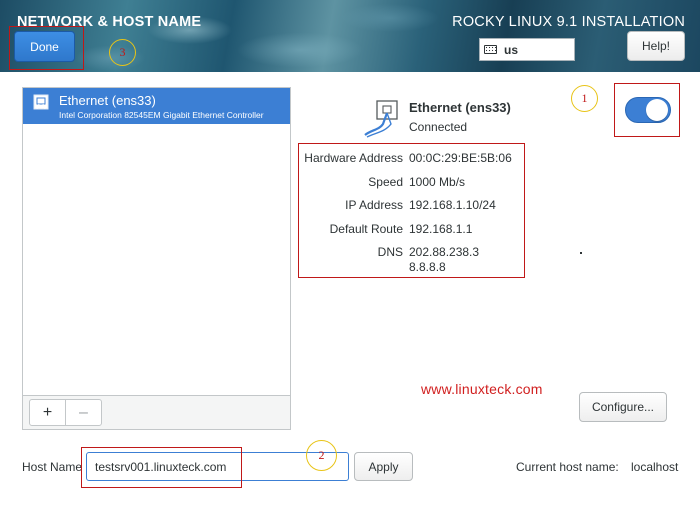  Describe the element at coordinates (656, 46) in the screenshot. I see `help-button: Help!` at that location.